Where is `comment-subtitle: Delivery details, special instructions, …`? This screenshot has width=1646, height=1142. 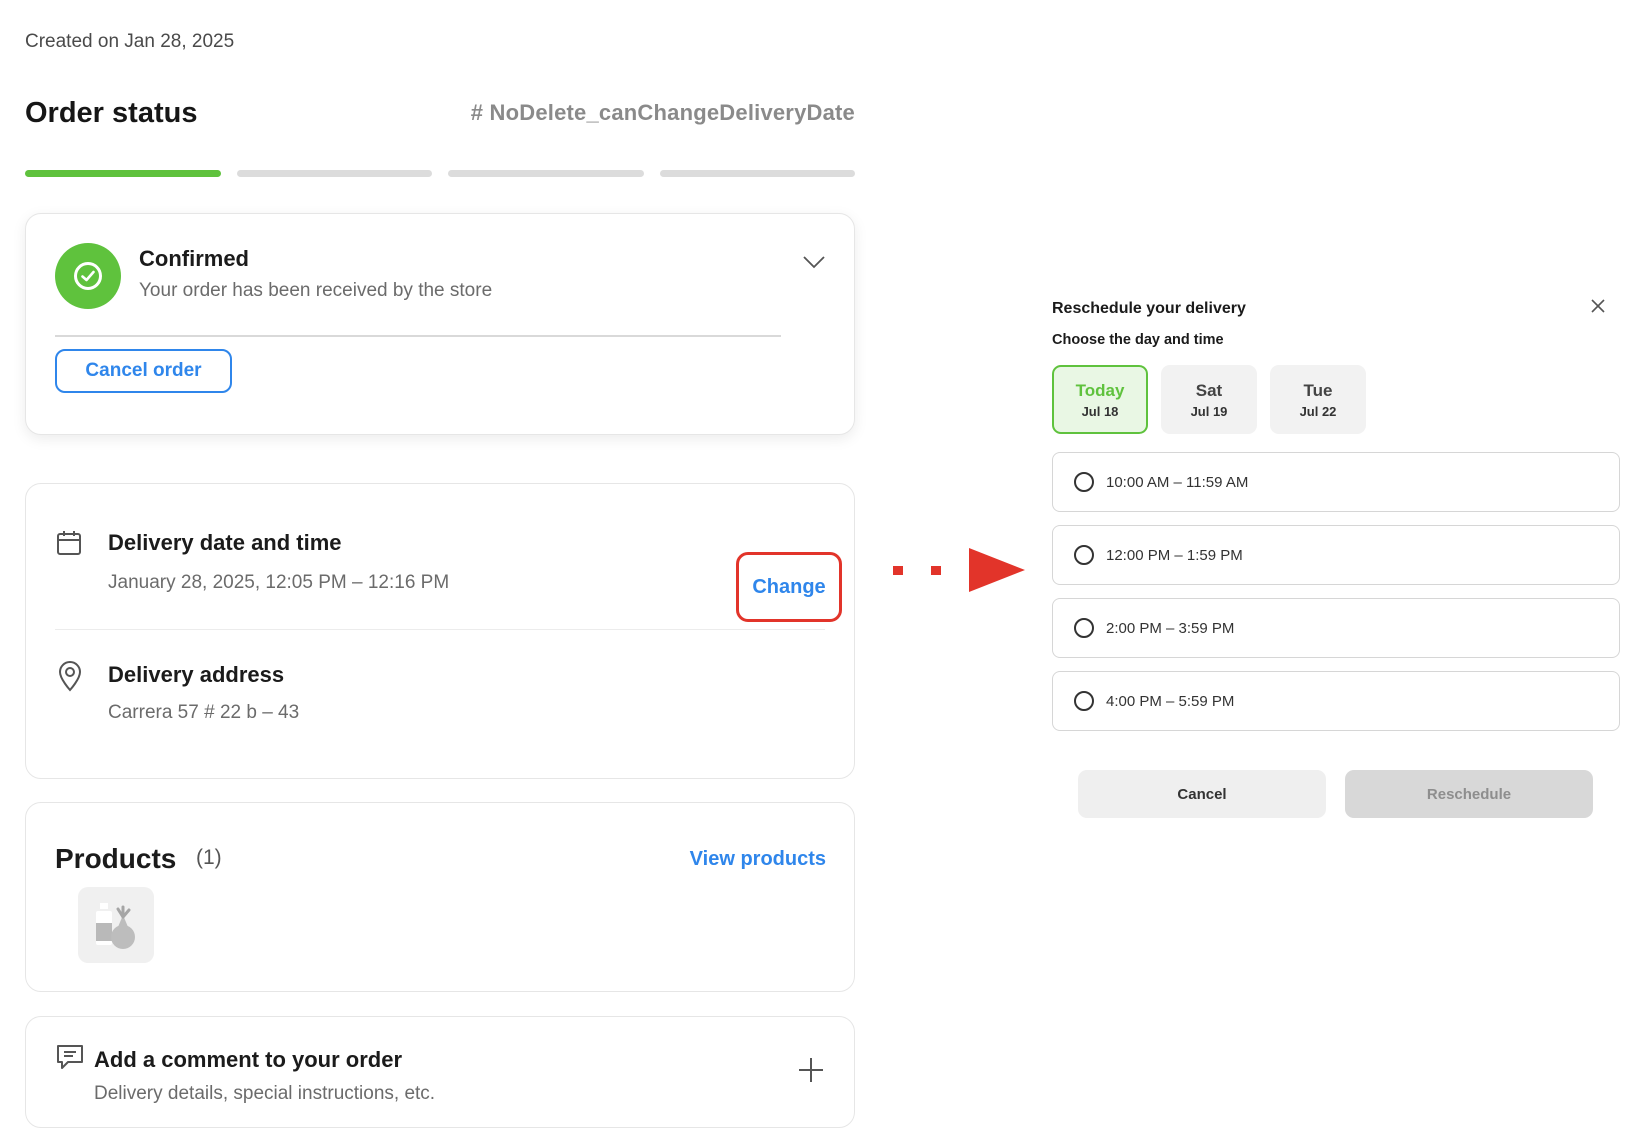 comment-subtitle: Delivery details, special instructions, … is located at coordinates (265, 1093).